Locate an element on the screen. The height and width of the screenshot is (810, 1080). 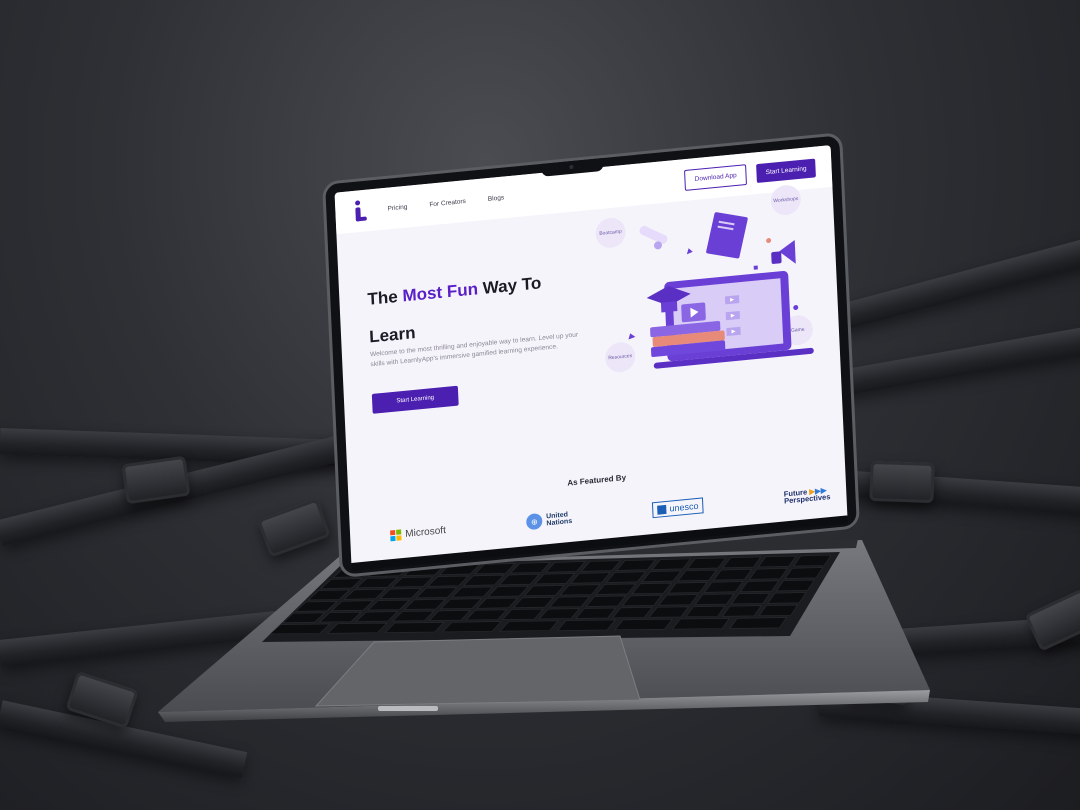
hero-title-part1: The is located at coordinates (385, 297).